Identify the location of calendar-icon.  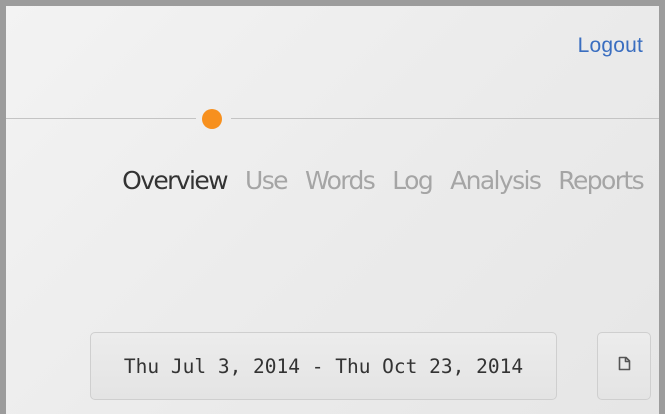
(624, 366).